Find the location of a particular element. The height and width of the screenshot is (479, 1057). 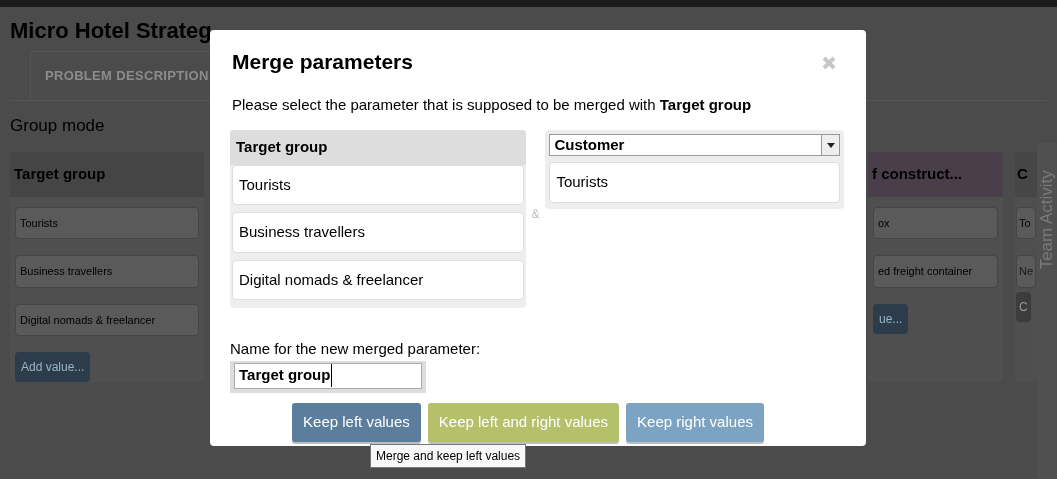

value-item: To is located at coordinates (1026, 222).